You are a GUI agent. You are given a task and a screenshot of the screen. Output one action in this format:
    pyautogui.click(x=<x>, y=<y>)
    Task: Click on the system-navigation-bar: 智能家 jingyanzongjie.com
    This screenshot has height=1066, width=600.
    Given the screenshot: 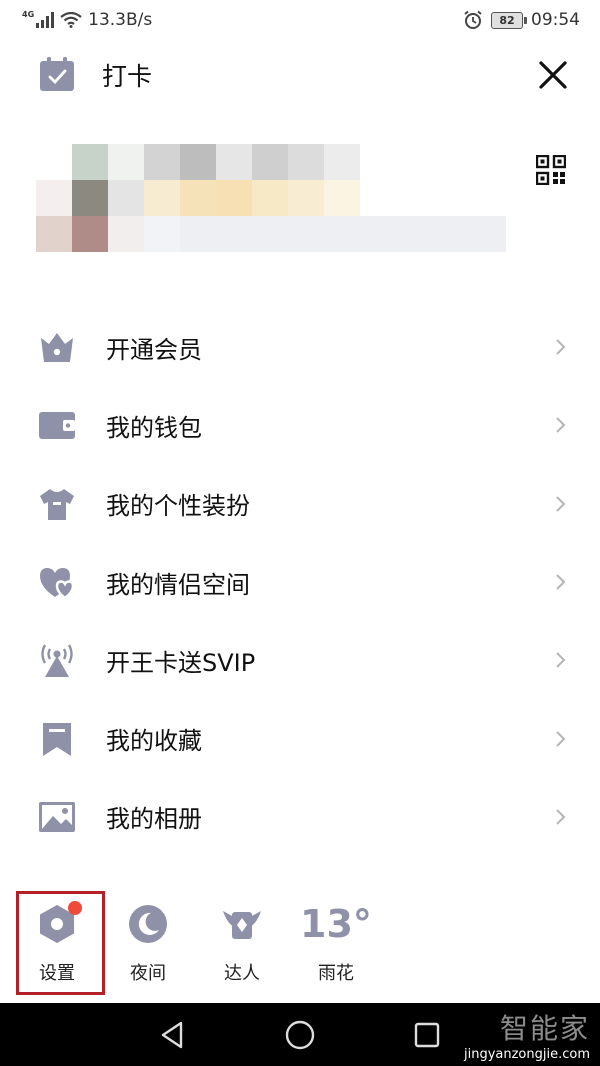 What is the action you would take?
    pyautogui.click(x=300, y=1034)
    